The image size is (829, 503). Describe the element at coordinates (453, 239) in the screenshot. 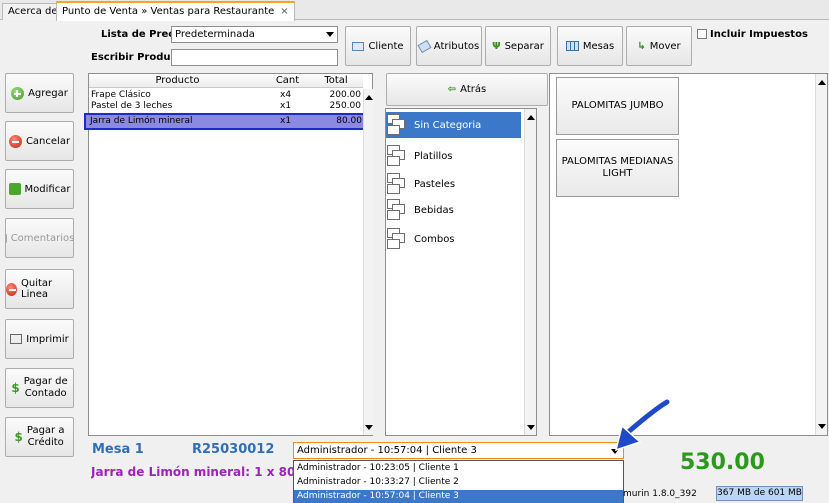

I see `category-item-combos: Combos` at that location.